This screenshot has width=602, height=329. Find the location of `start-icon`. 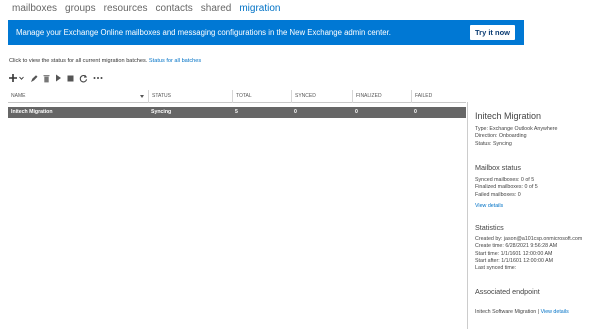

start-icon is located at coordinates (58, 78).